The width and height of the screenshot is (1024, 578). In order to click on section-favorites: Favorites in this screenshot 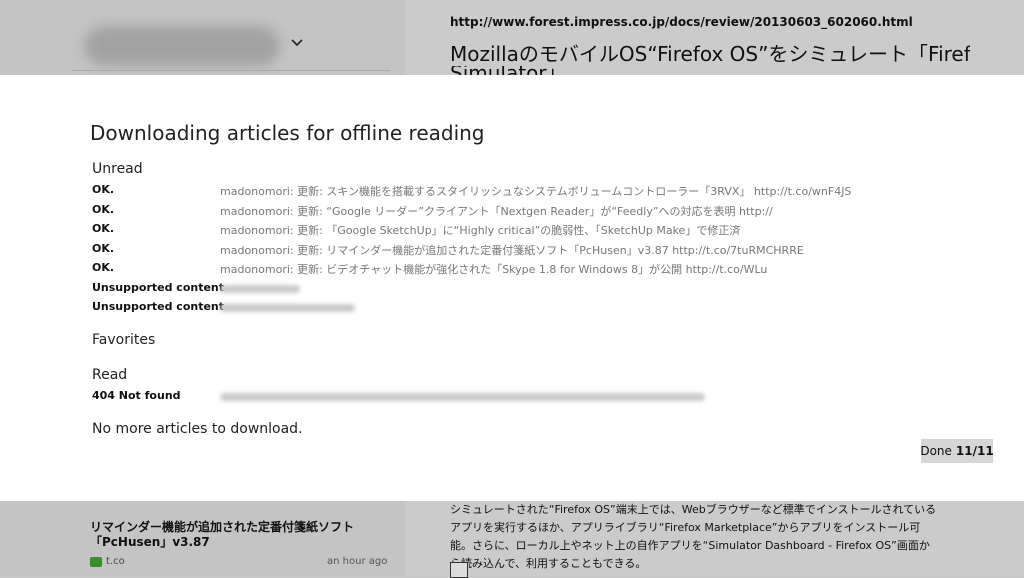, I will do `click(124, 340)`.